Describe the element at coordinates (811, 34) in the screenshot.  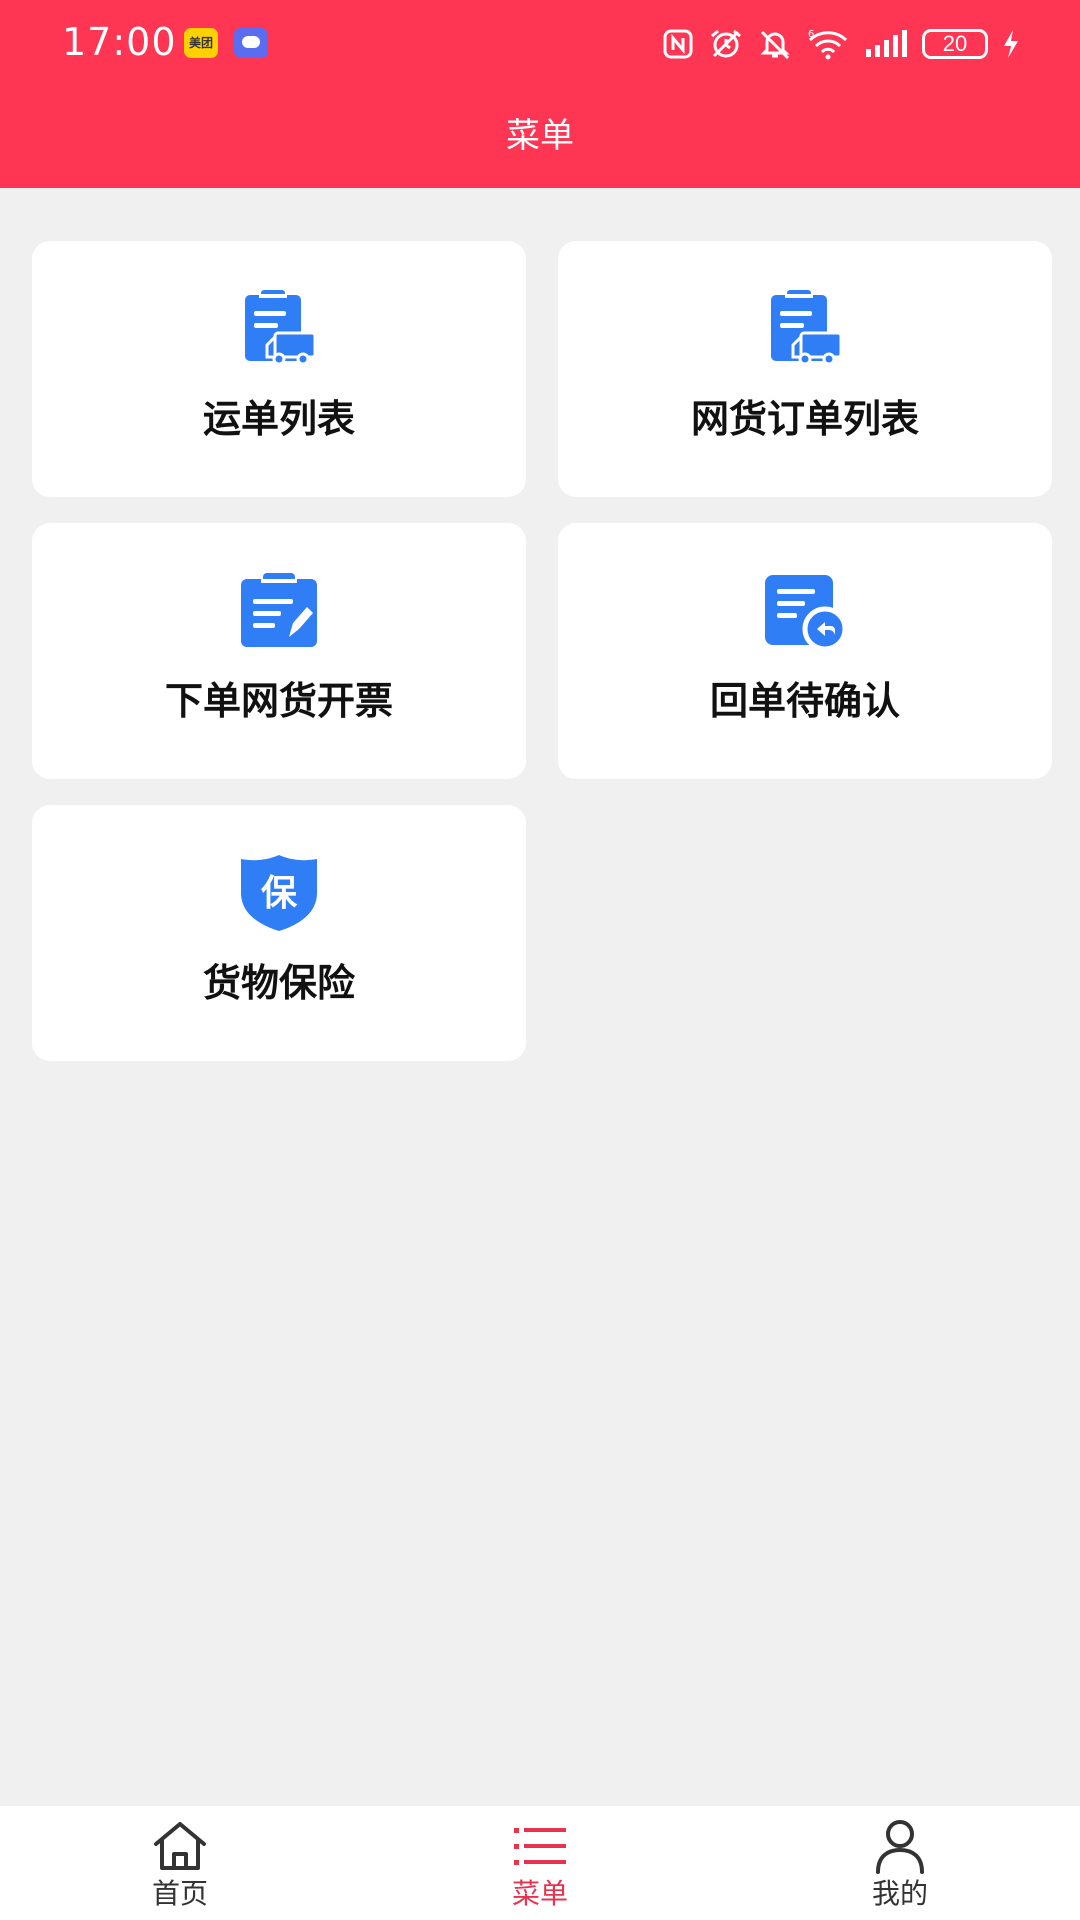
I see `svg-text: 6` at that location.